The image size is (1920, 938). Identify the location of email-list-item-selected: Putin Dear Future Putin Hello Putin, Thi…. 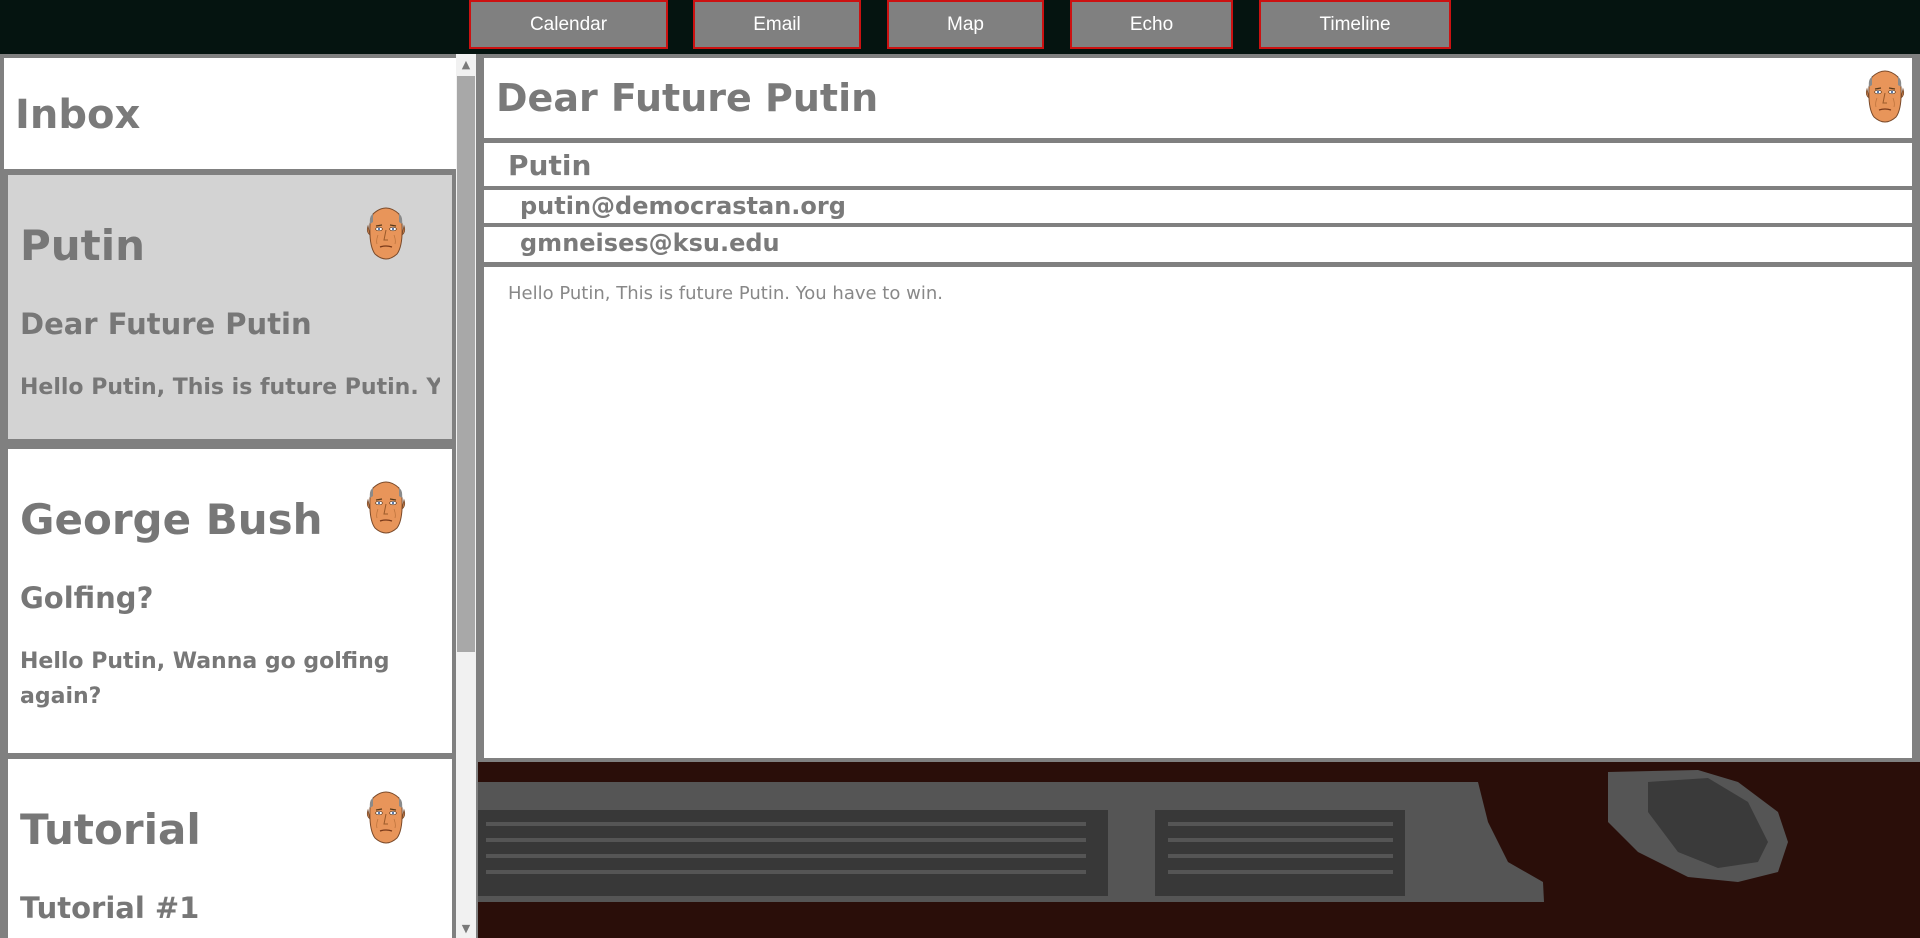
(230, 307).